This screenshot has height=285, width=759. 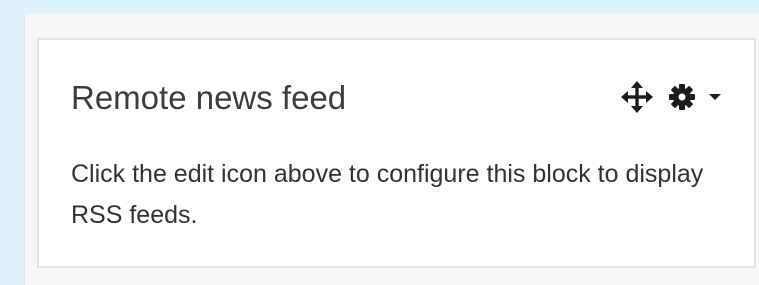 I want to click on actions-gear-icon, so click(x=682, y=97).